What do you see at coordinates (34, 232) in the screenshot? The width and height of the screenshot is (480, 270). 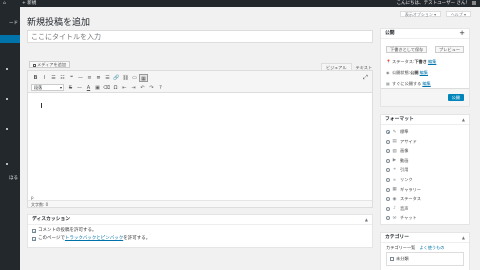 I see `allow-comments-checkbox` at bounding box center [34, 232].